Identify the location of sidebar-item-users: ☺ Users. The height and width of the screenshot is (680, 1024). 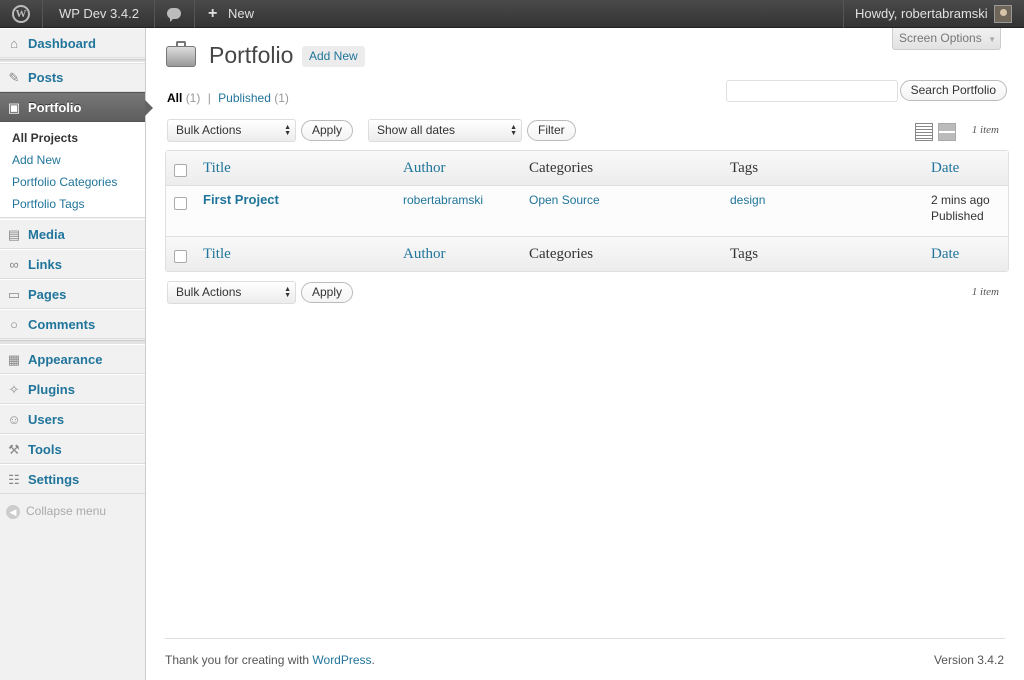
(72, 419).